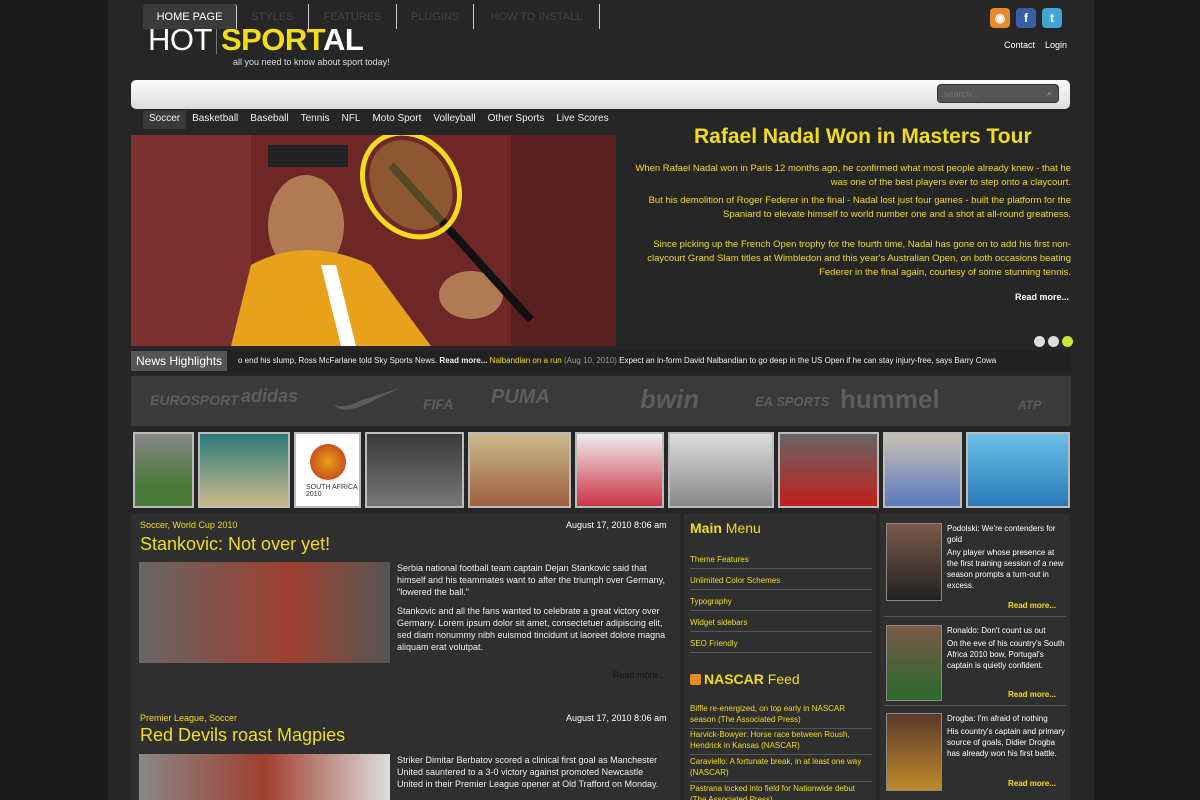 Image resolution: width=1200 pixels, height=800 pixels. What do you see at coordinates (1056, 45) in the screenshot?
I see `login-link: Login` at bounding box center [1056, 45].